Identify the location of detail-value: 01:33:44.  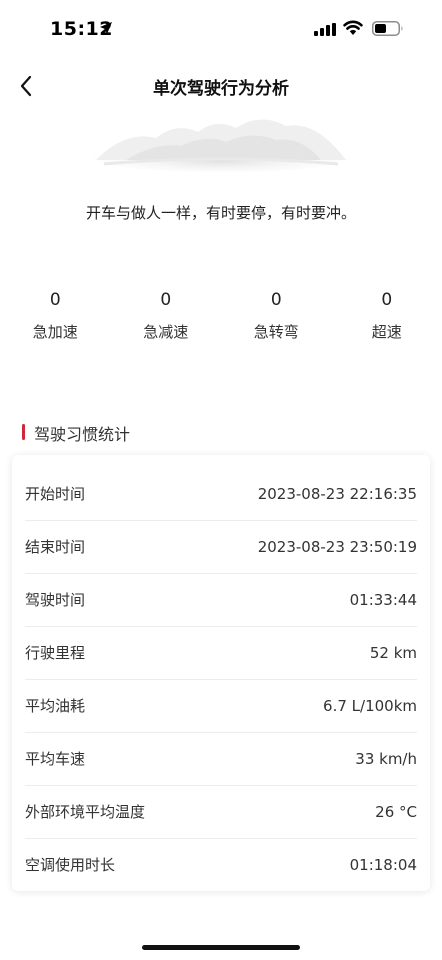
(383, 599).